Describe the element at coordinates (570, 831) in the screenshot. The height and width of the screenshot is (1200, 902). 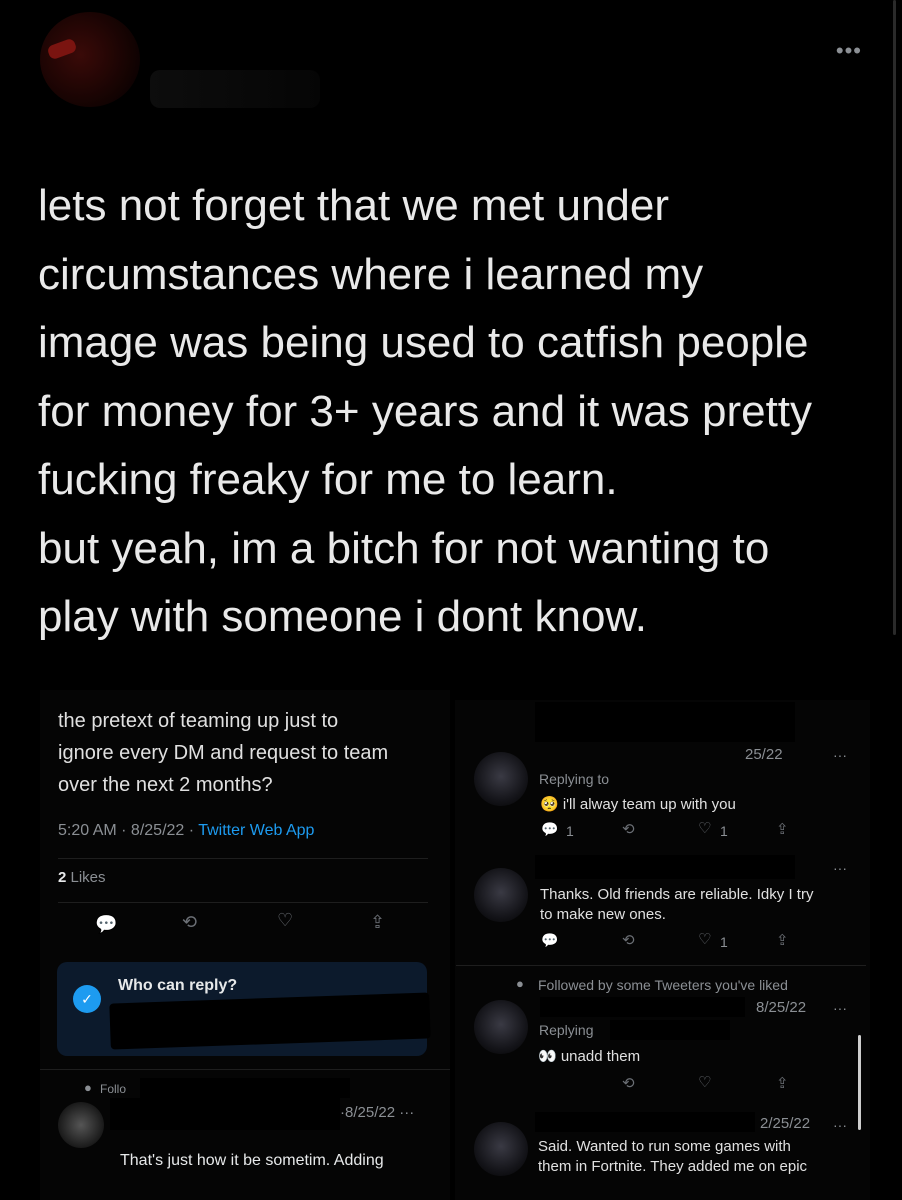
I see `reply-count: 1` at that location.